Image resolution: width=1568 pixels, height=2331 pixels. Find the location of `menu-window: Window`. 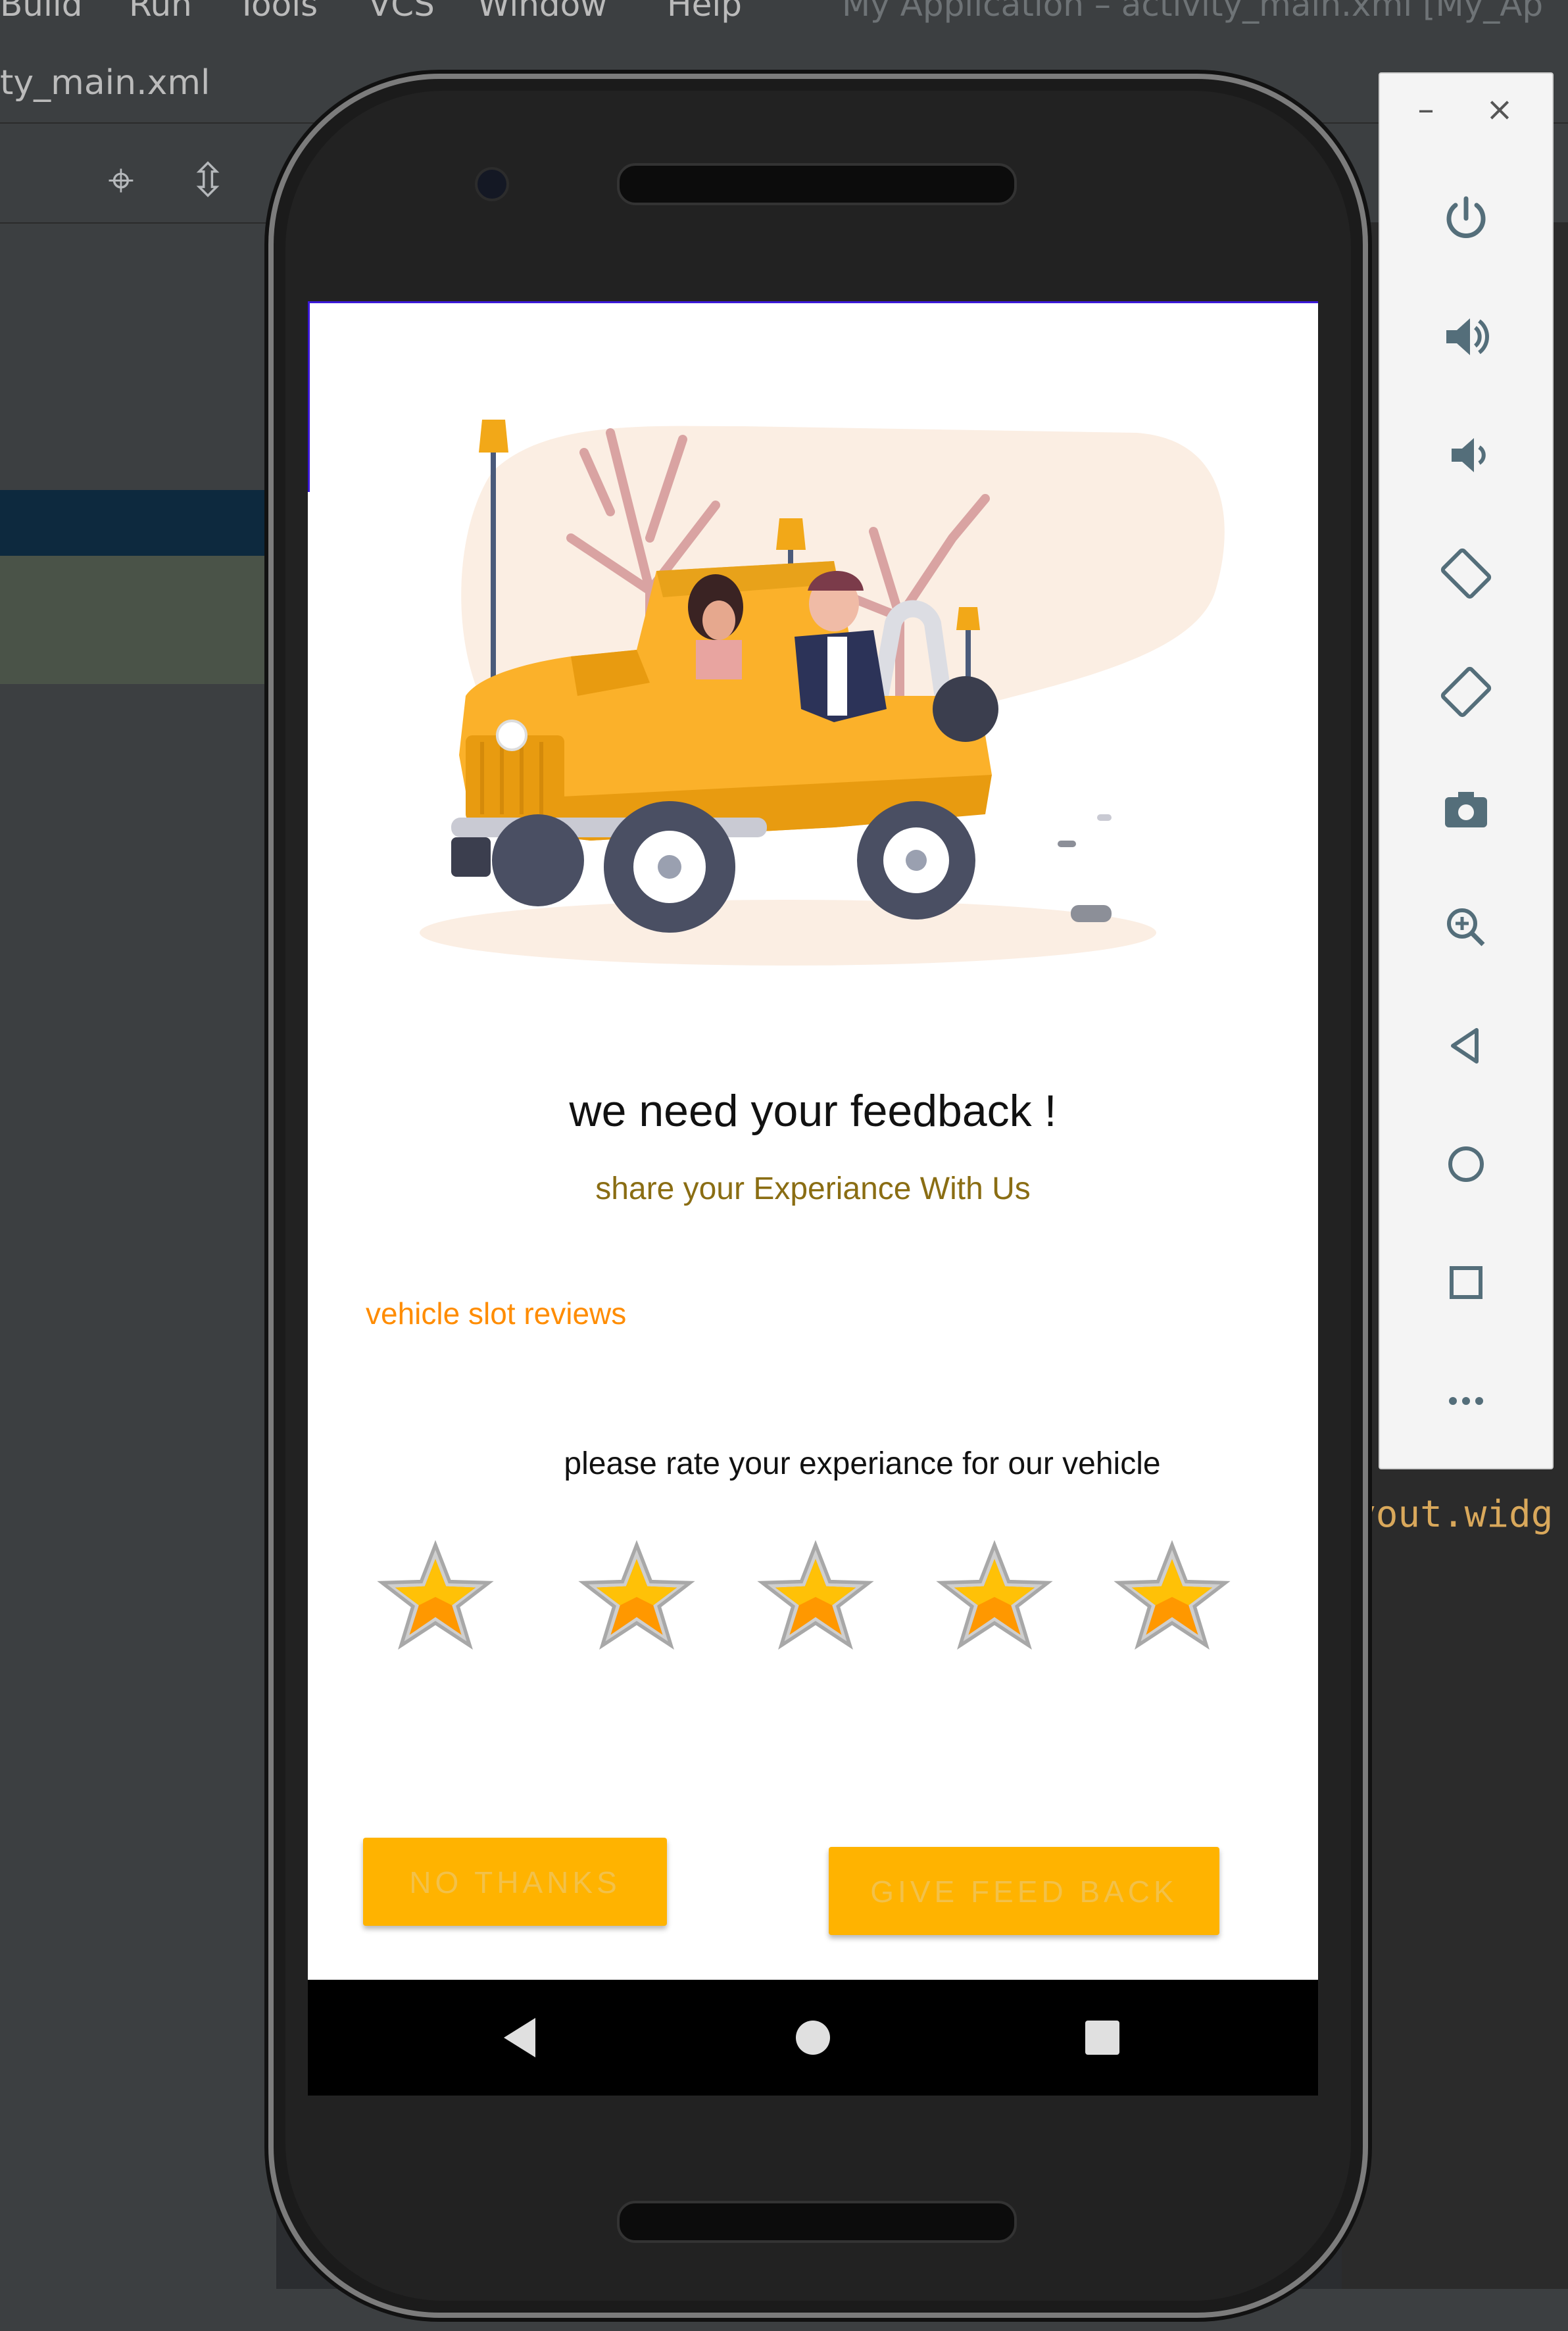

menu-window: Window is located at coordinates (542, 12).